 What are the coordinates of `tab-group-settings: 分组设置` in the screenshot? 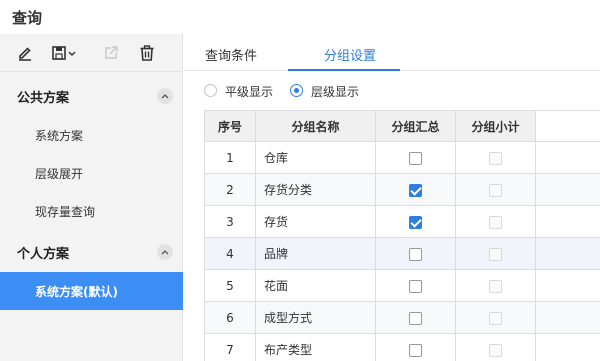 It's located at (350, 54).